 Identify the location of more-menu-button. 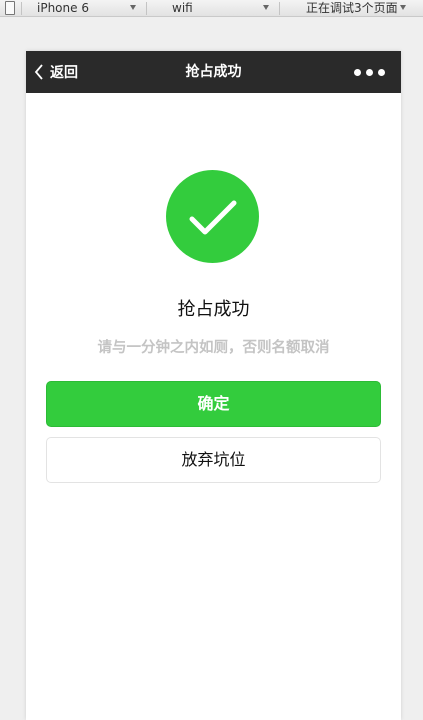
(369, 72).